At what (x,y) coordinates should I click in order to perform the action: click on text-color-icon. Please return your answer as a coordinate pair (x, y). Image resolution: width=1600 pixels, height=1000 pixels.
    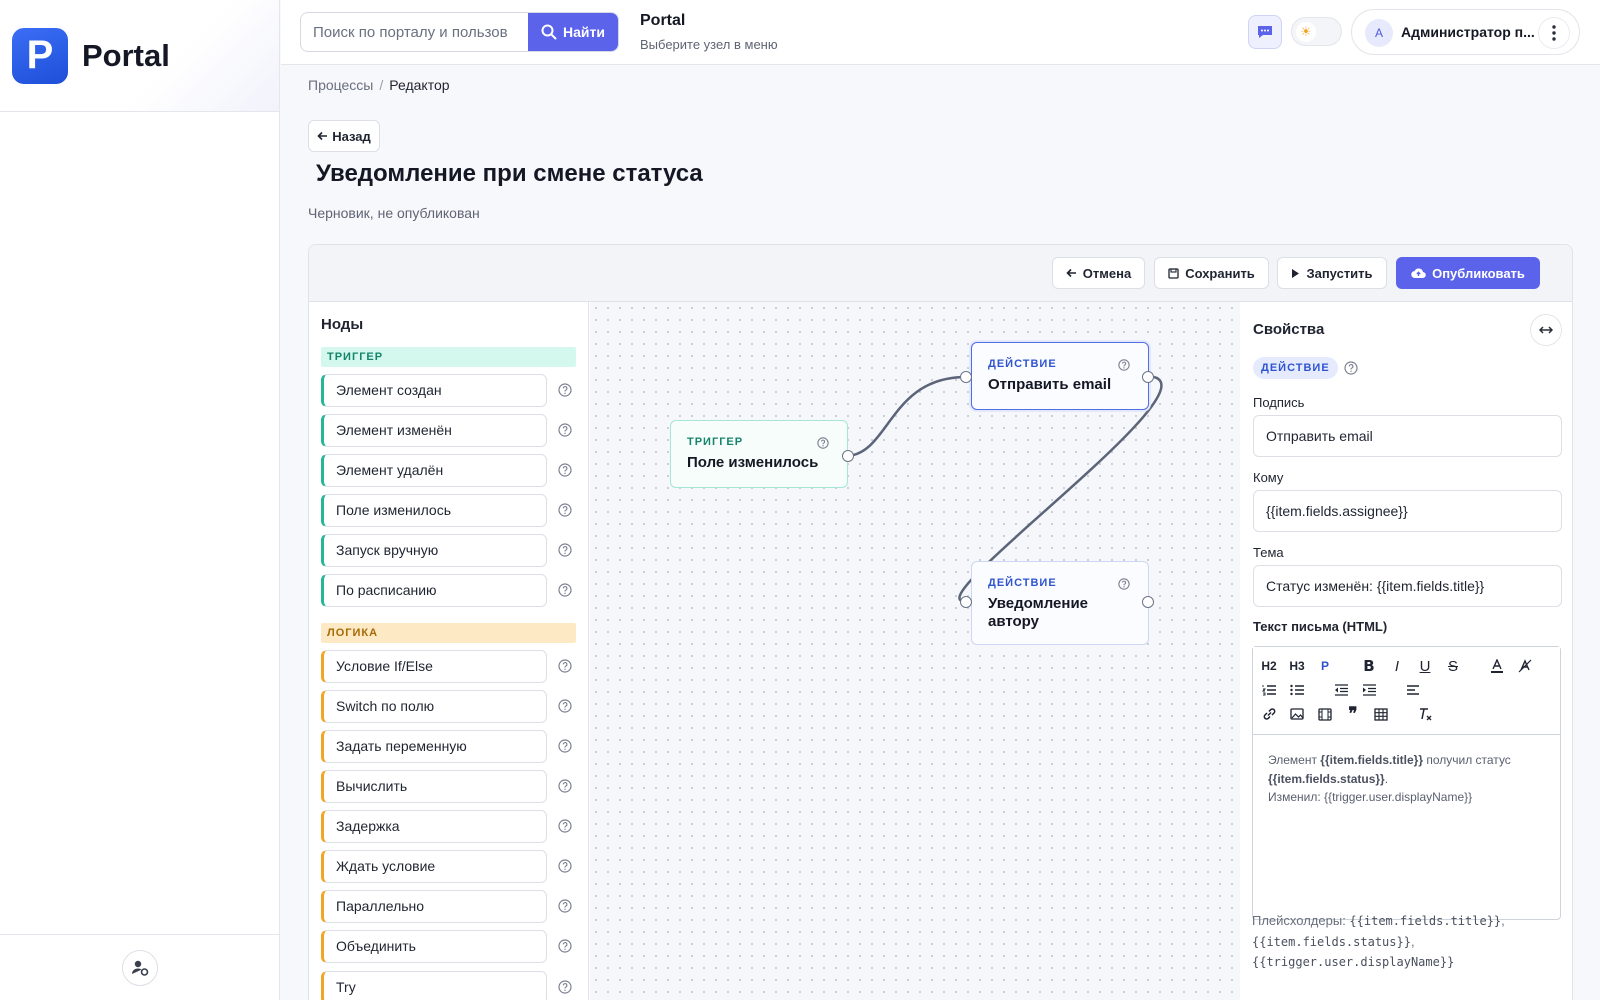
    Looking at the image, I should click on (1497, 666).